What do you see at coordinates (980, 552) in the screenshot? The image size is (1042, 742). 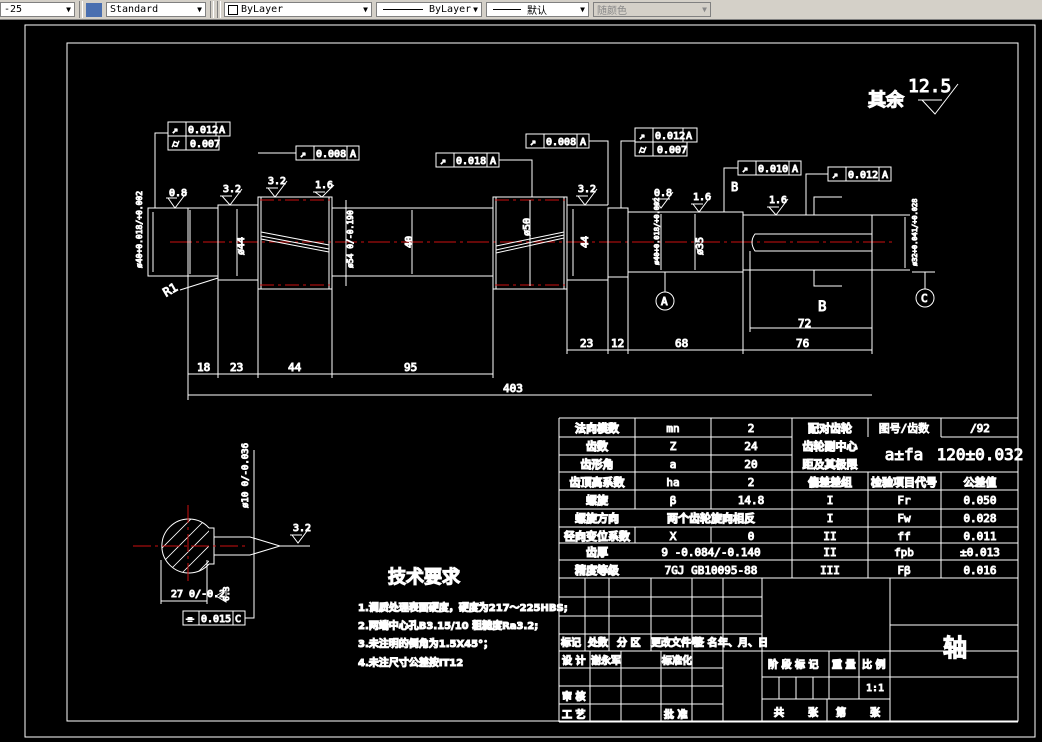 I see `table-cell: ±0.013` at bounding box center [980, 552].